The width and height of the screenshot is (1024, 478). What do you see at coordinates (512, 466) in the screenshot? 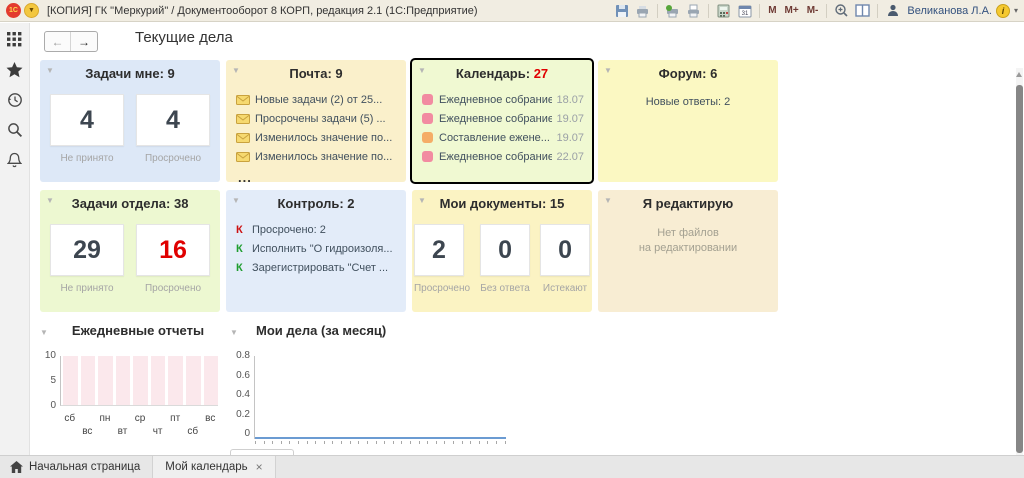
I see `open-windows-tab-bar: Начальная страница Мой календарь ×` at bounding box center [512, 466].